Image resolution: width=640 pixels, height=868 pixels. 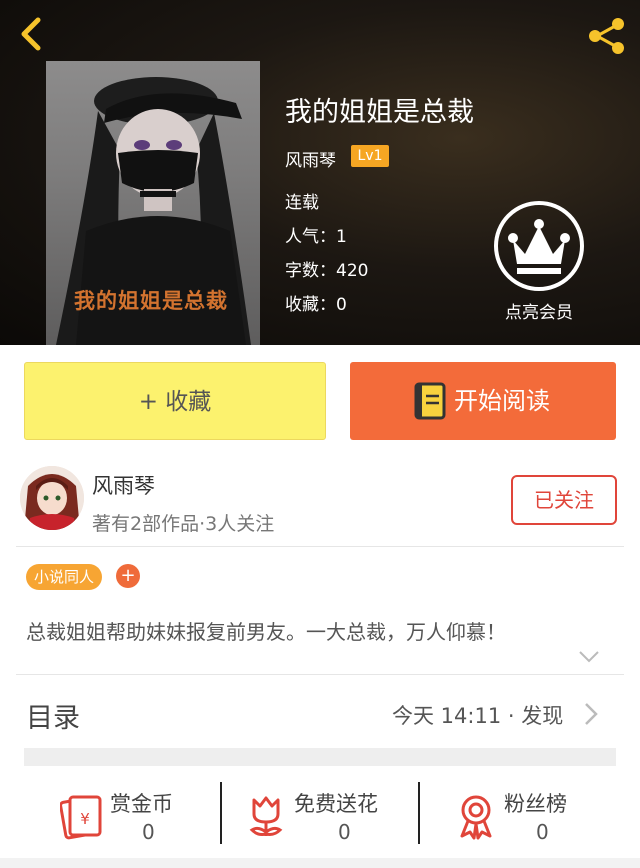 I want to click on section-separator, so click(x=320, y=757).